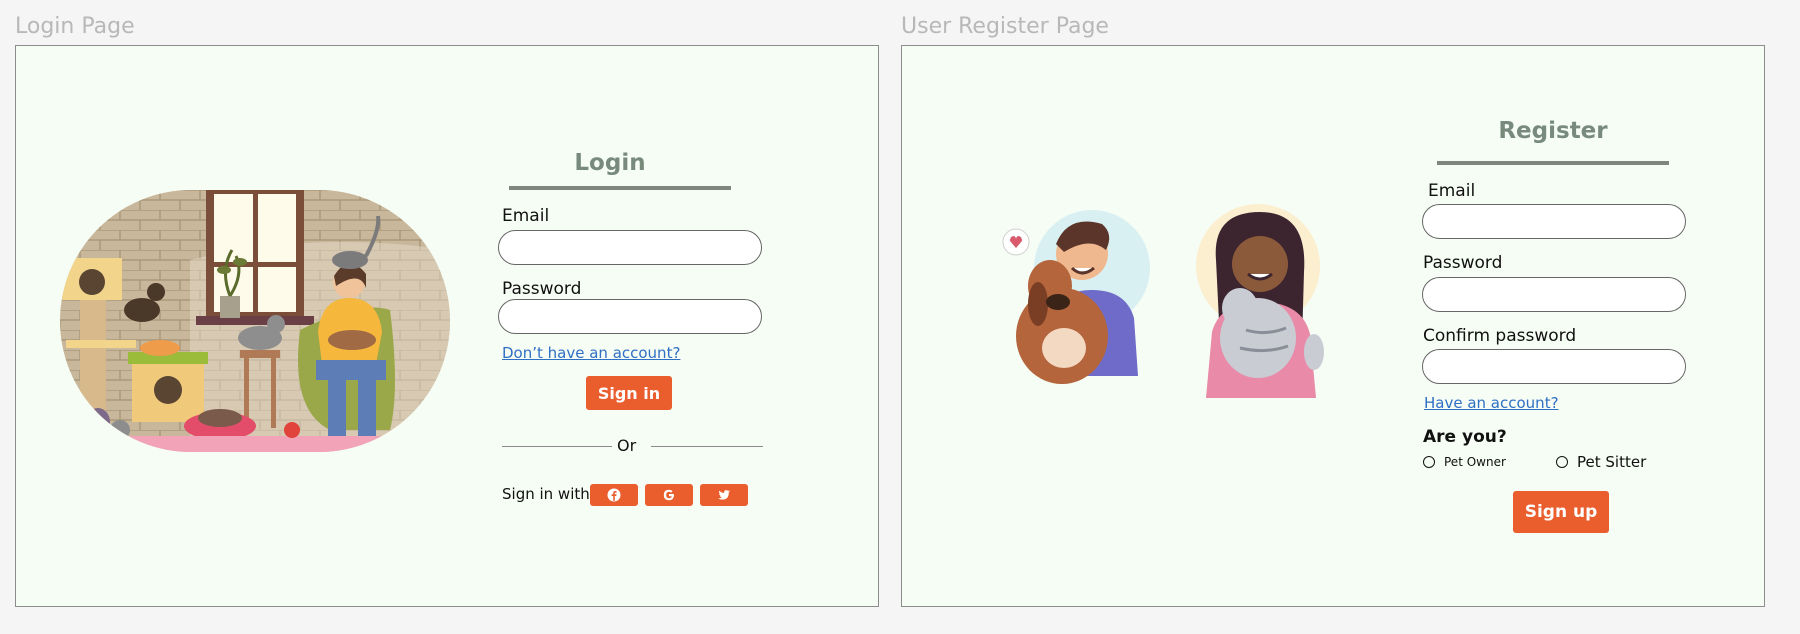 The width and height of the screenshot is (1800, 634). I want to click on woman-with-cat-illustration, so click(1260, 301).